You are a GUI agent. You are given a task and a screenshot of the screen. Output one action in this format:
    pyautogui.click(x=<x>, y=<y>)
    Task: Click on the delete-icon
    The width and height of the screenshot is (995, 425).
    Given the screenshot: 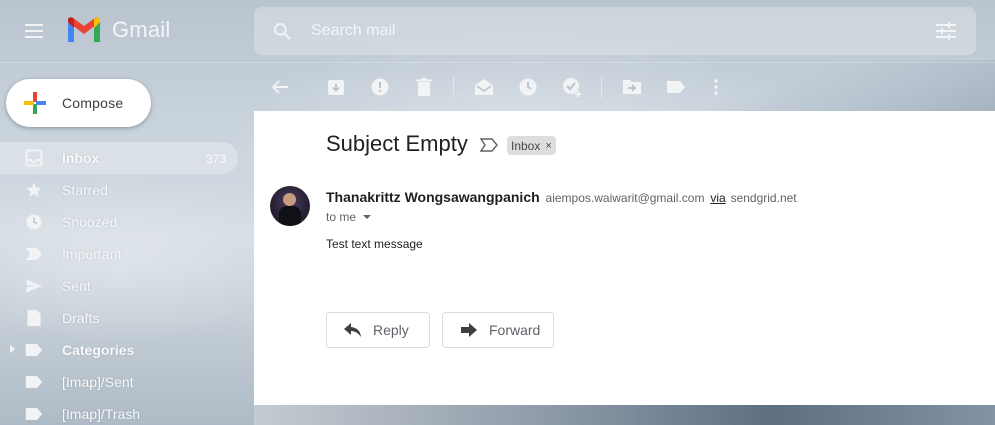 What is the action you would take?
    pyautogui.click(x=424, y=87)
    